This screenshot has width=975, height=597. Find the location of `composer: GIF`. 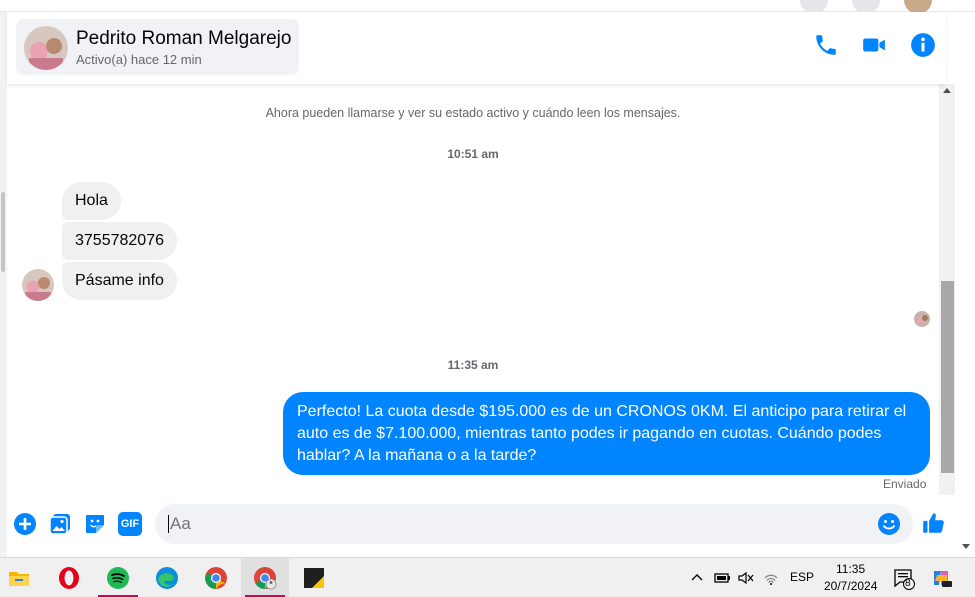

composer: GIF is located at coordinates (481, 525).